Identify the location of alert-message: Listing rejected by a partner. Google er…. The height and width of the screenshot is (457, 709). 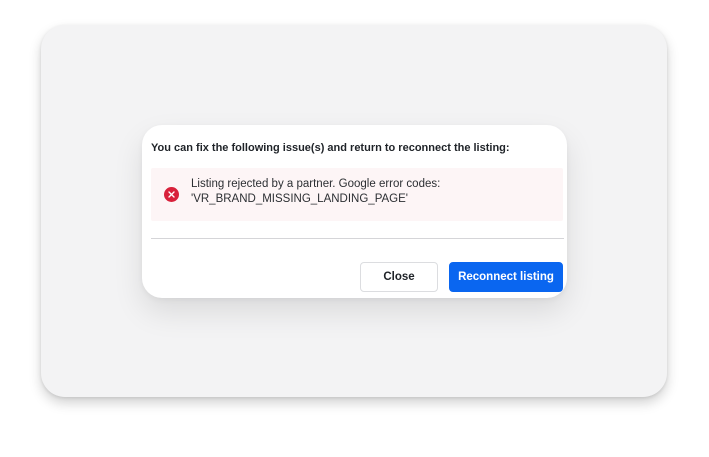
(316, 184).